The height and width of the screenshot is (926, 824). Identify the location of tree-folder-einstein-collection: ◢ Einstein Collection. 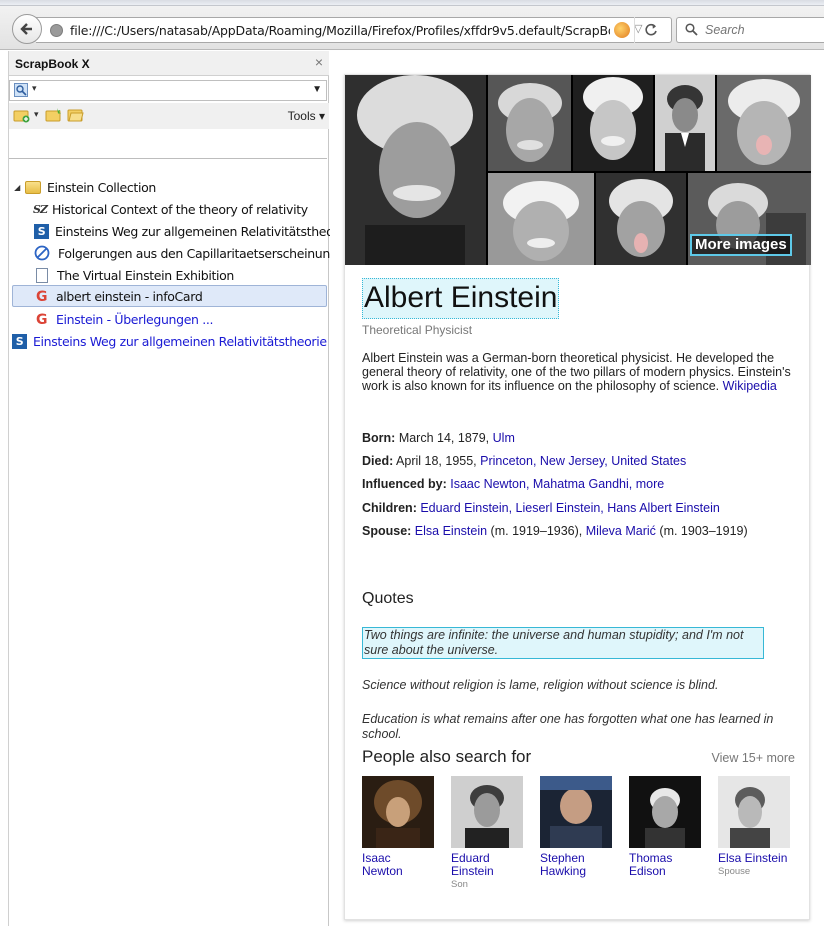
(84, 187).